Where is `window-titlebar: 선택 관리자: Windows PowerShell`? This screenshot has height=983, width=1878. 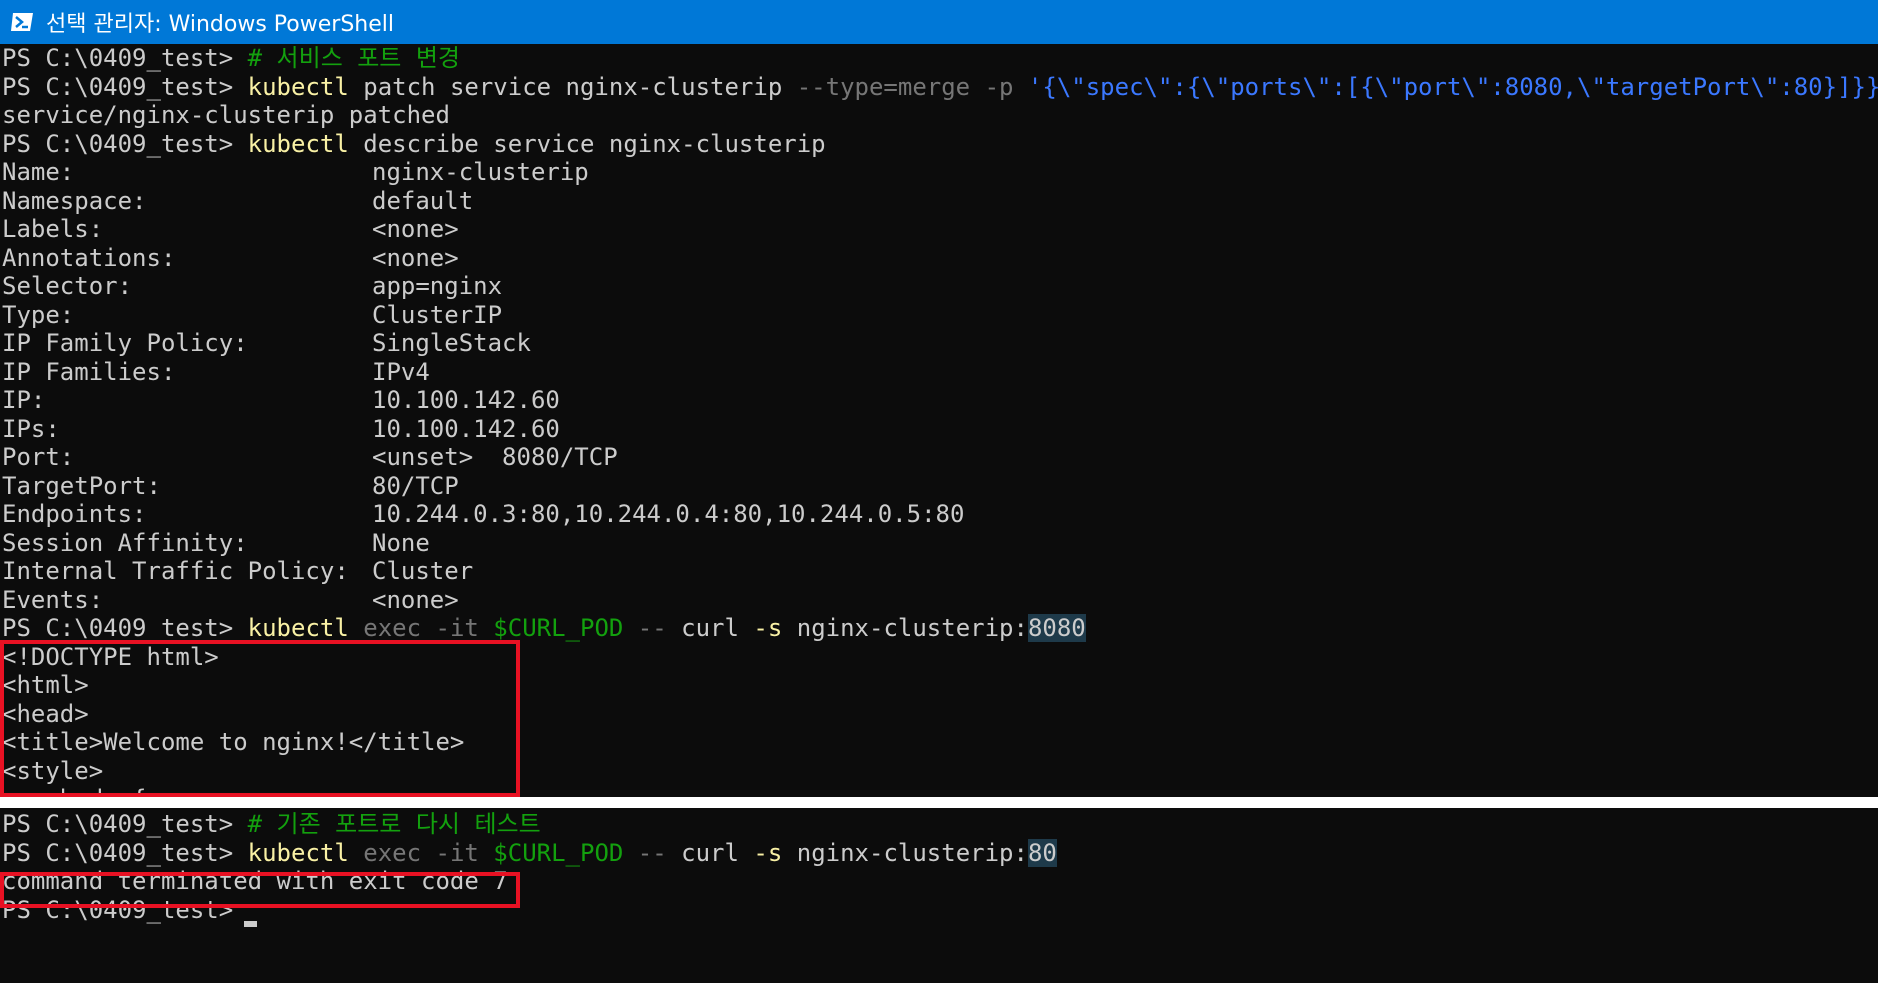 window-titlebar: 선택 관리자: Windows PowerShell is located at coordinates (939, 22).